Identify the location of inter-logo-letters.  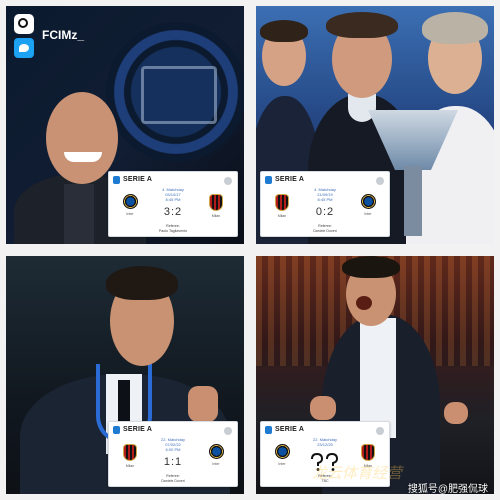
(179, 95).